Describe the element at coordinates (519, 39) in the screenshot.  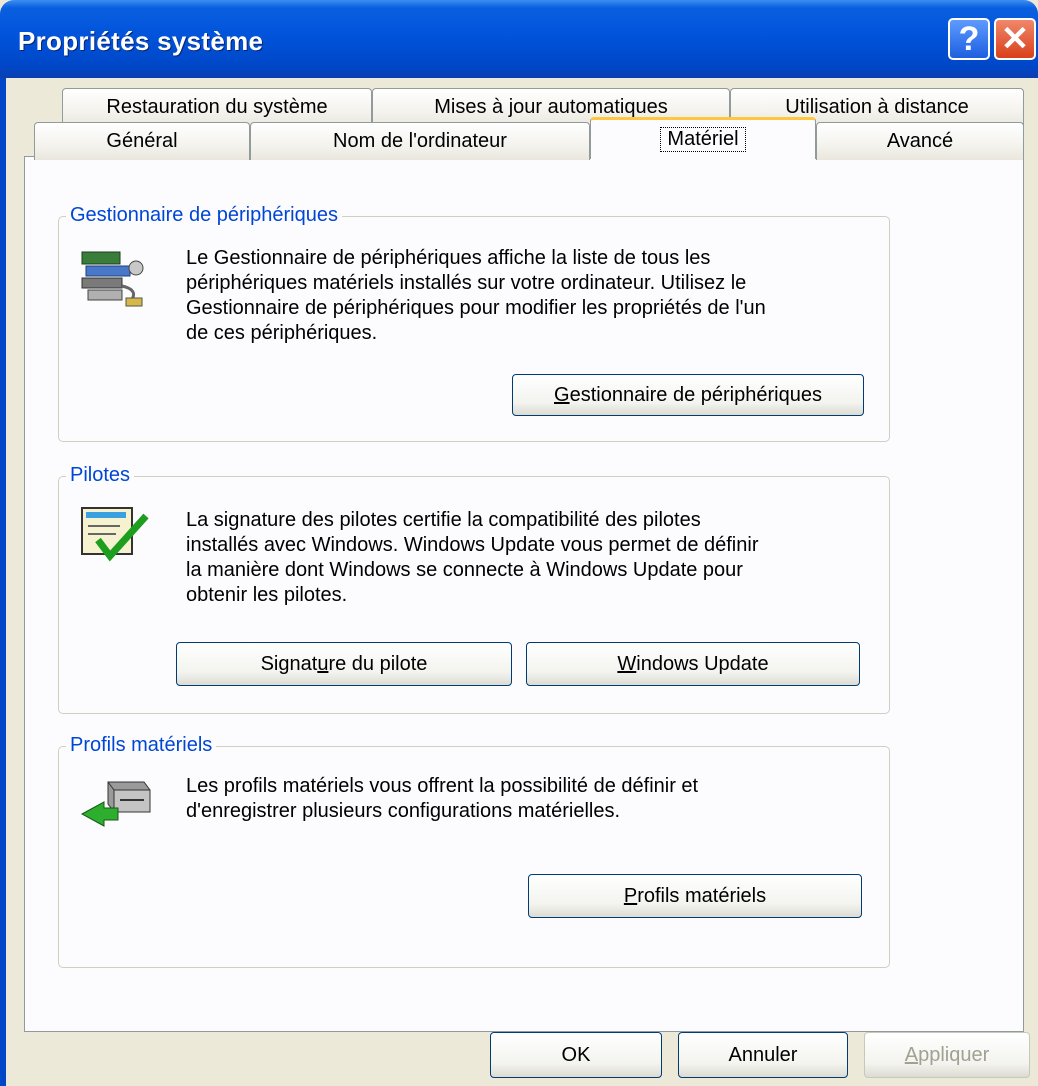
I see `title-bar: Propriétés système ? ✕` at that location.